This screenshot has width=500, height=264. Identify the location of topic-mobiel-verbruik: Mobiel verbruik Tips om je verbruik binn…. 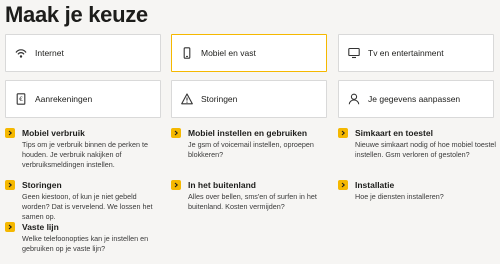
(85, 149).